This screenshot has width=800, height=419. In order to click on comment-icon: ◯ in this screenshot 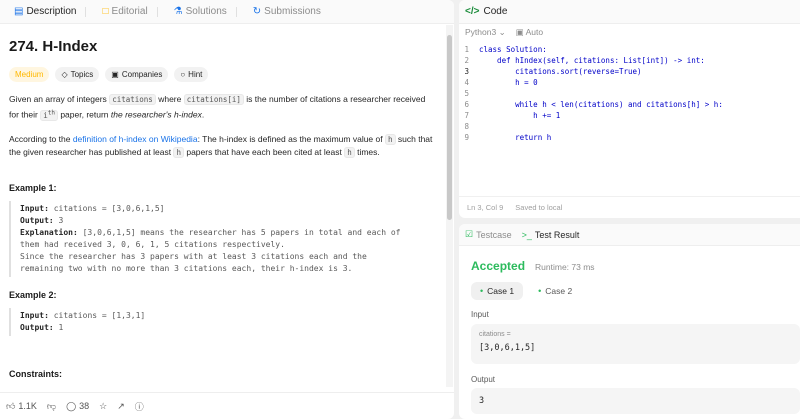, I will do `click(71, 405)`.